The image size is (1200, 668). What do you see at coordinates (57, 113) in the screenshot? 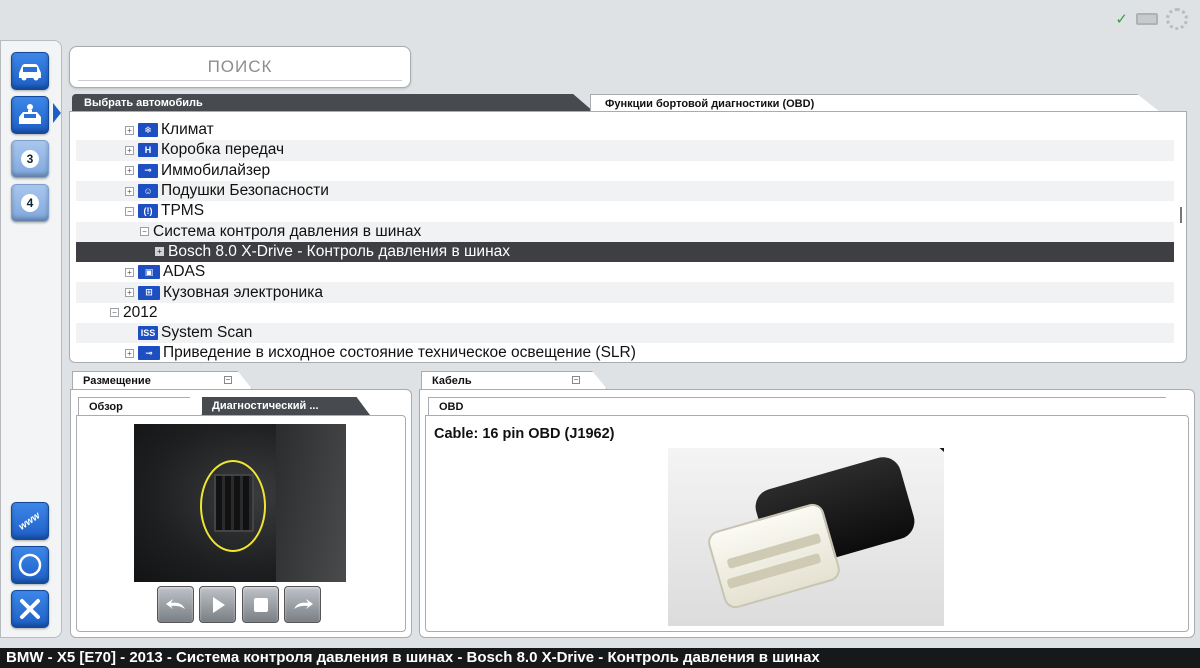
I see `active-indicator-icon` at bounding box center [57, 113].